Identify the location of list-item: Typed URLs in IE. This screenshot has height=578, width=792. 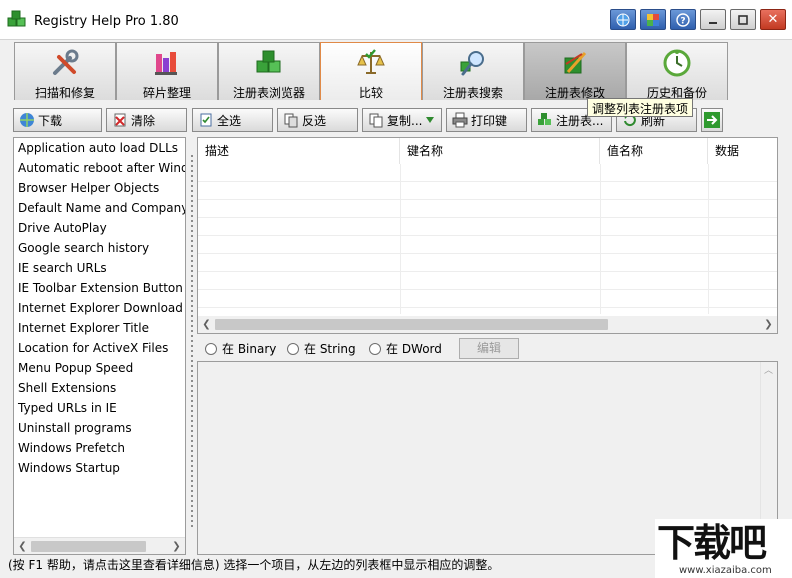
(99, 408).